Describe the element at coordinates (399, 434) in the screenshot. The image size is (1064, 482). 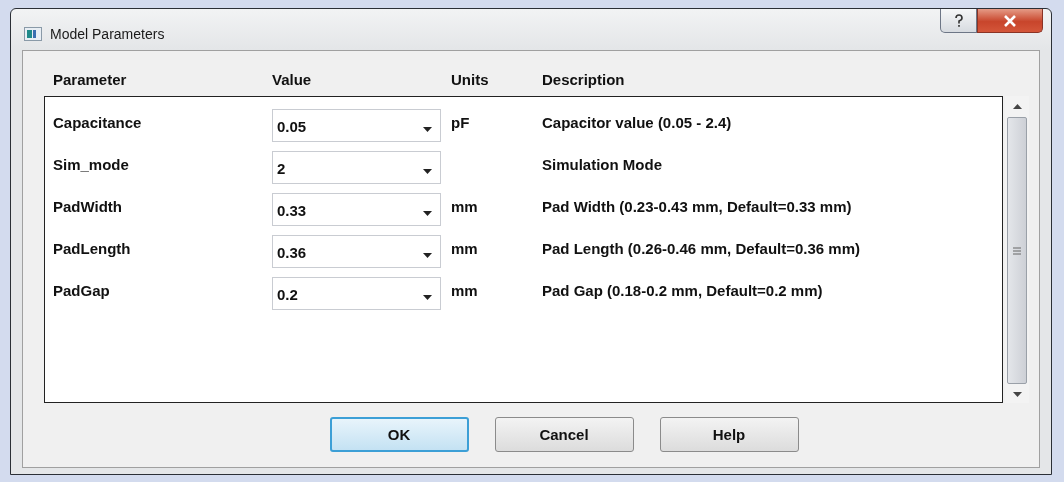
I see `dialog-button: OK` at that location.